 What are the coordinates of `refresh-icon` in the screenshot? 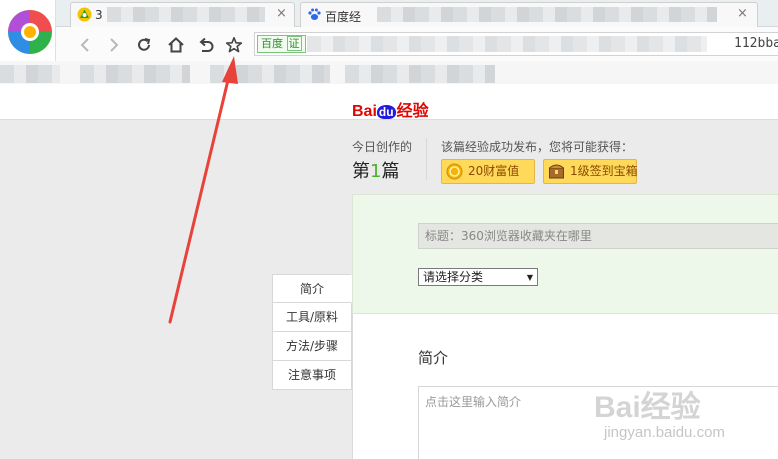 It's located at (144, 45).